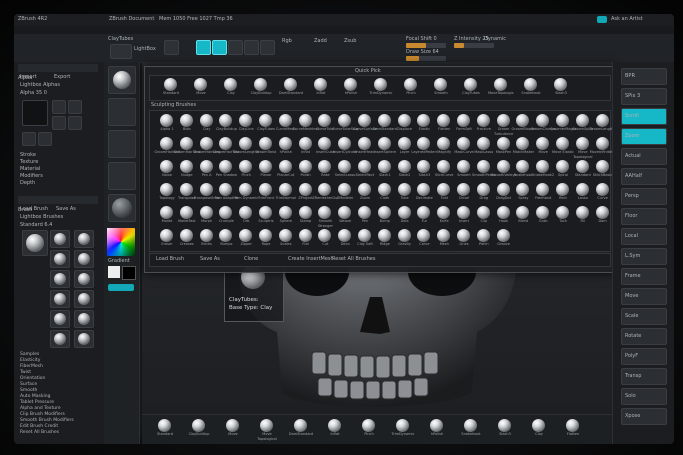 This screenshot has width=683, height=455. What do you see at coordinates (235, 47) in the screenshot?
I see `move-button` at bounding box center [235, 47].